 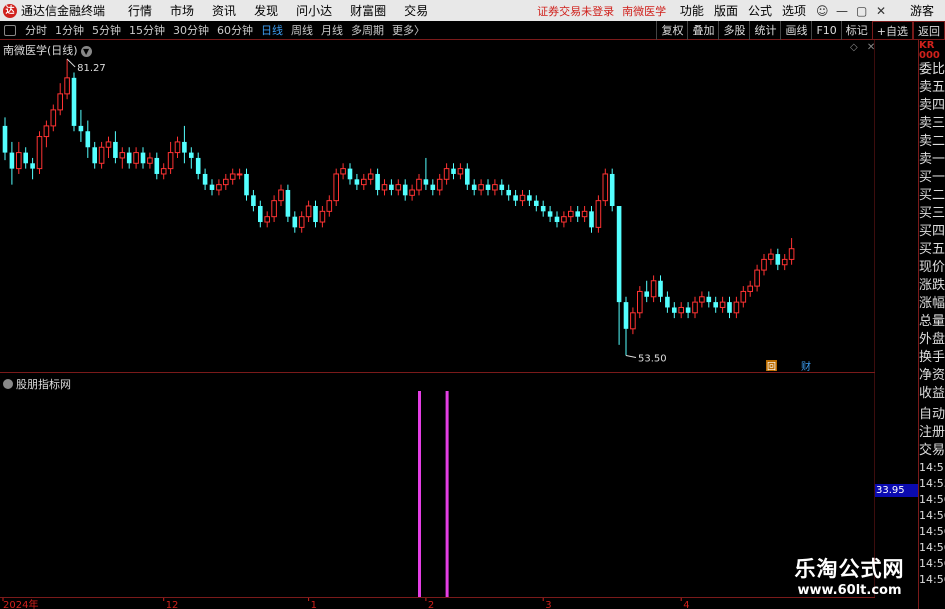 I want to click on menu-banmian: 版面, so click(x=726, y=10).